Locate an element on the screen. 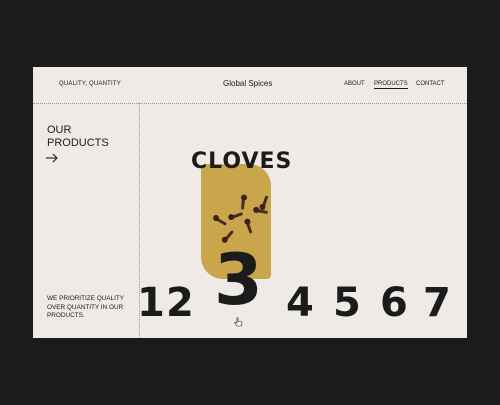  product-number-6: 6 is located at coordinates (394, 303).